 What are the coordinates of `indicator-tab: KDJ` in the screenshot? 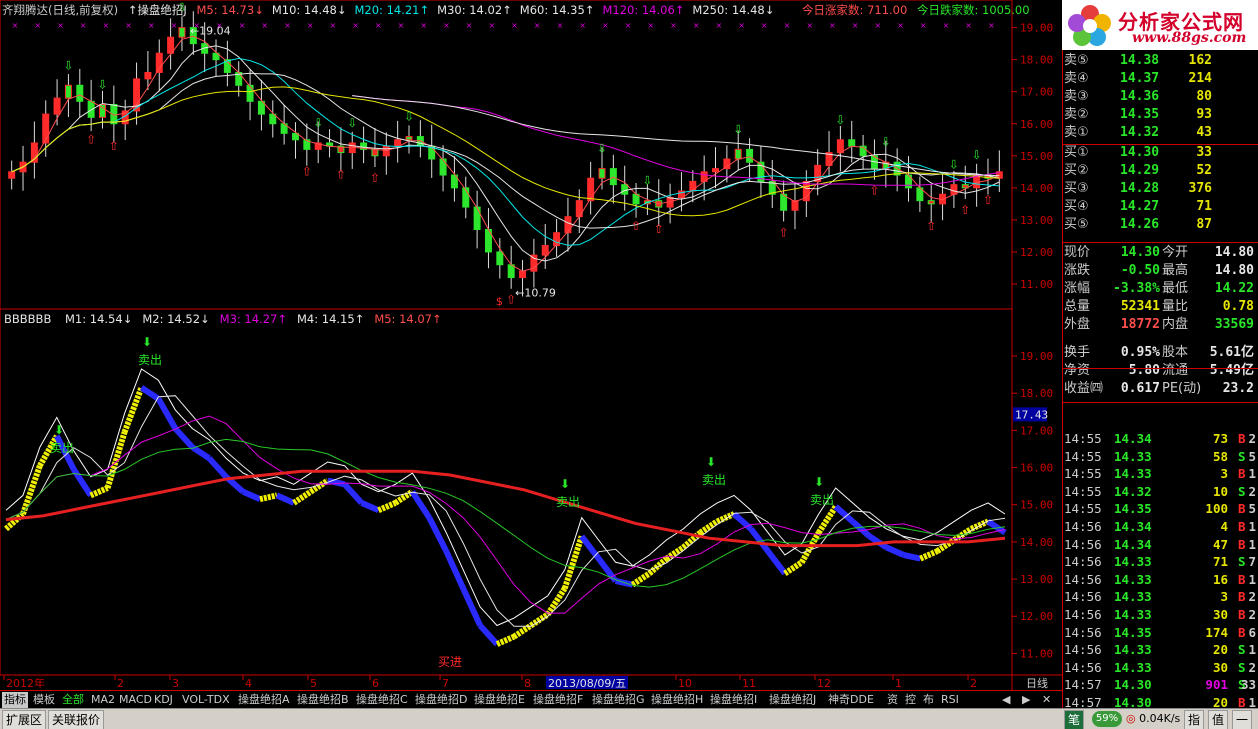 It's located at (163, 700).